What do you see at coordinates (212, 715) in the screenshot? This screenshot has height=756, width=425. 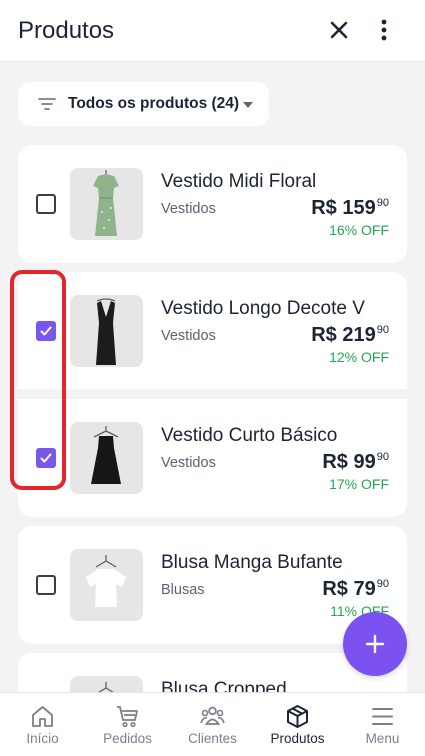 I see `users-icon` at bounding box center [212, 715].